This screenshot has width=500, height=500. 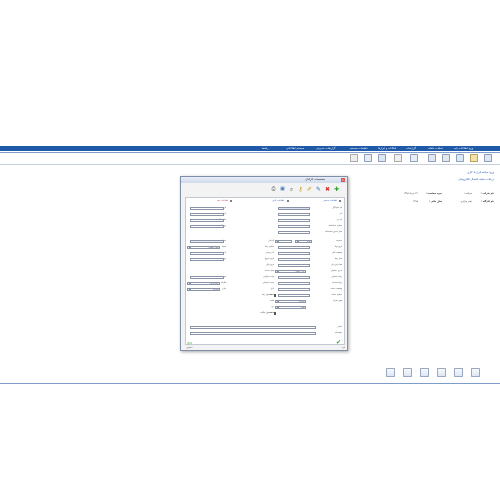 What do you see at coordinates (264, 180) in the screenshot?
I see `dialog-title-bar: مشخصات کارکنان ×` at bounding box center [264, 180].